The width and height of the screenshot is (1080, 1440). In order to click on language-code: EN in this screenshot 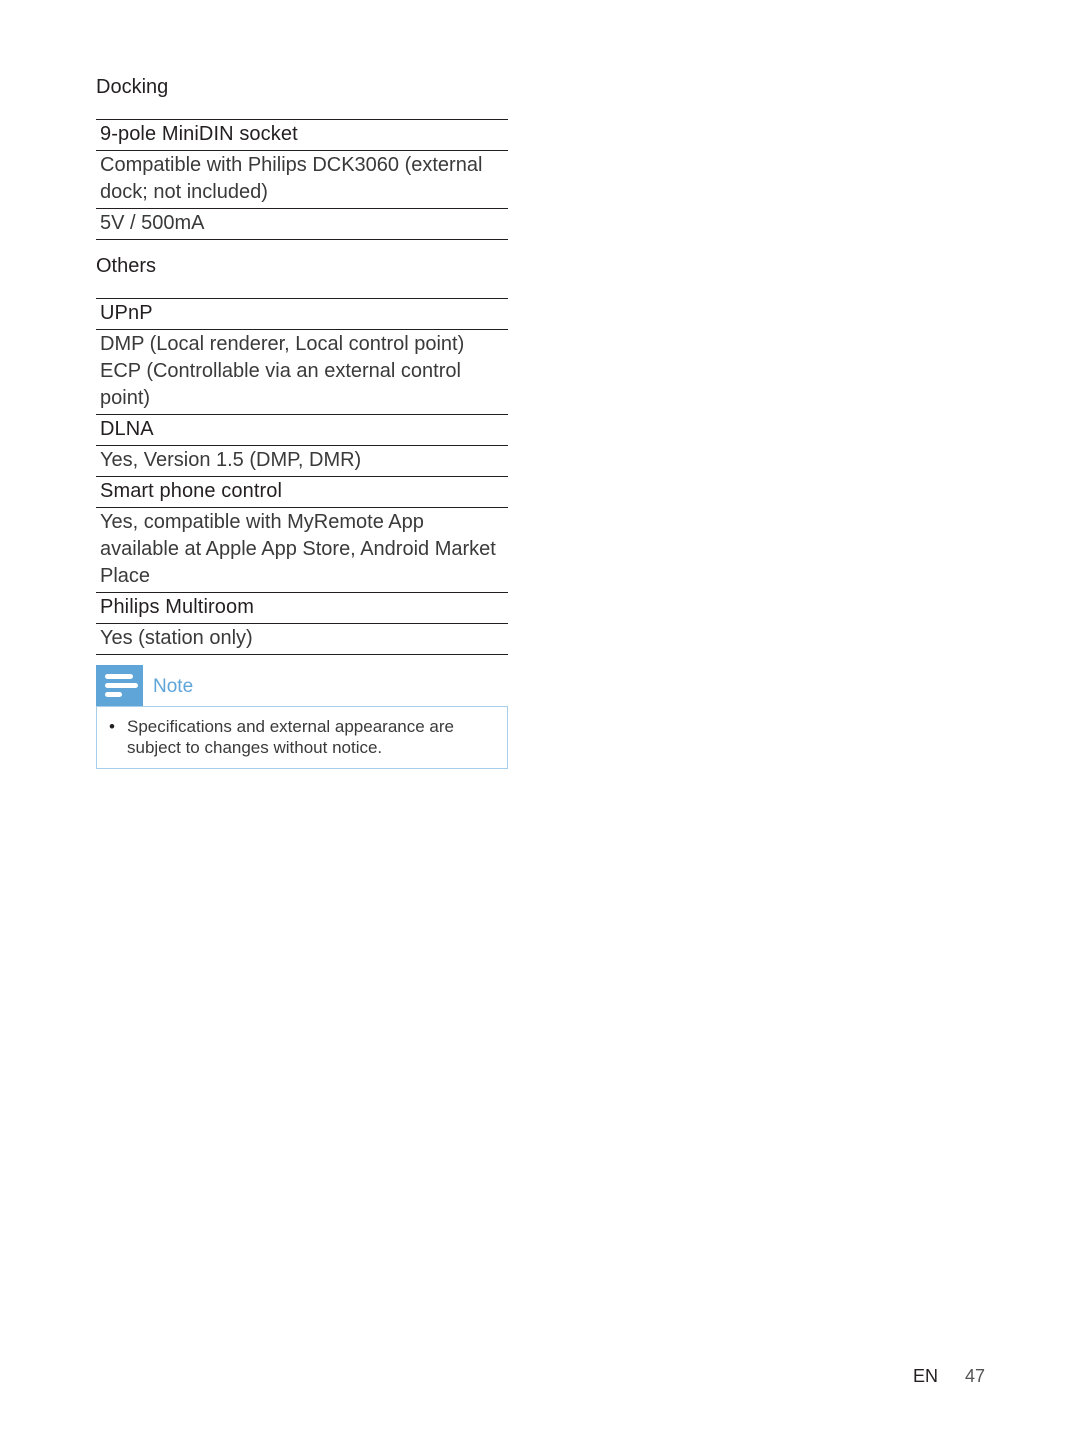, I will do `click(926, 1376)`.